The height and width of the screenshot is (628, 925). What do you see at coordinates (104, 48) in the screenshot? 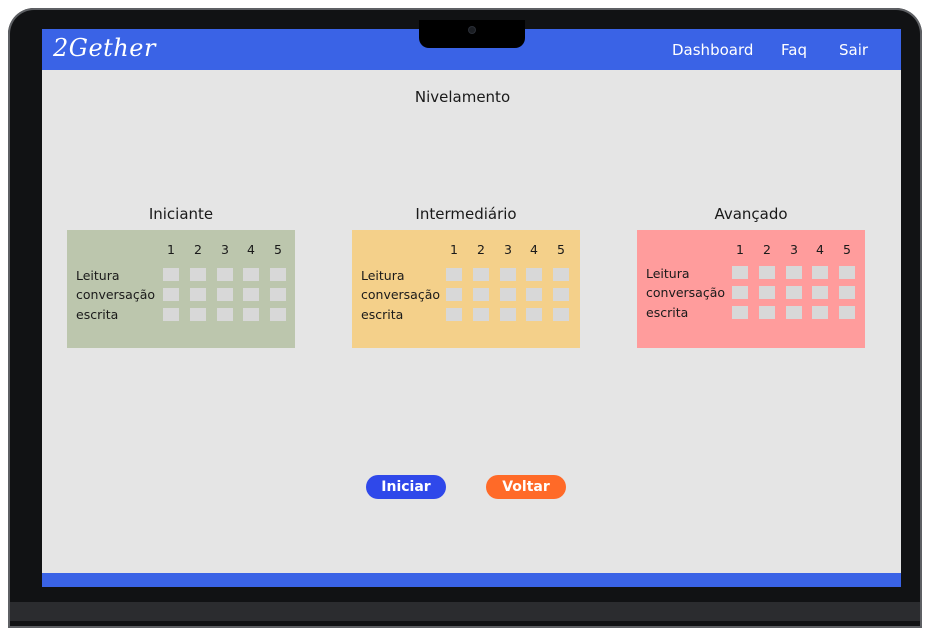
I see `app-logo: 2Gether` at bounding box center [104, 48].